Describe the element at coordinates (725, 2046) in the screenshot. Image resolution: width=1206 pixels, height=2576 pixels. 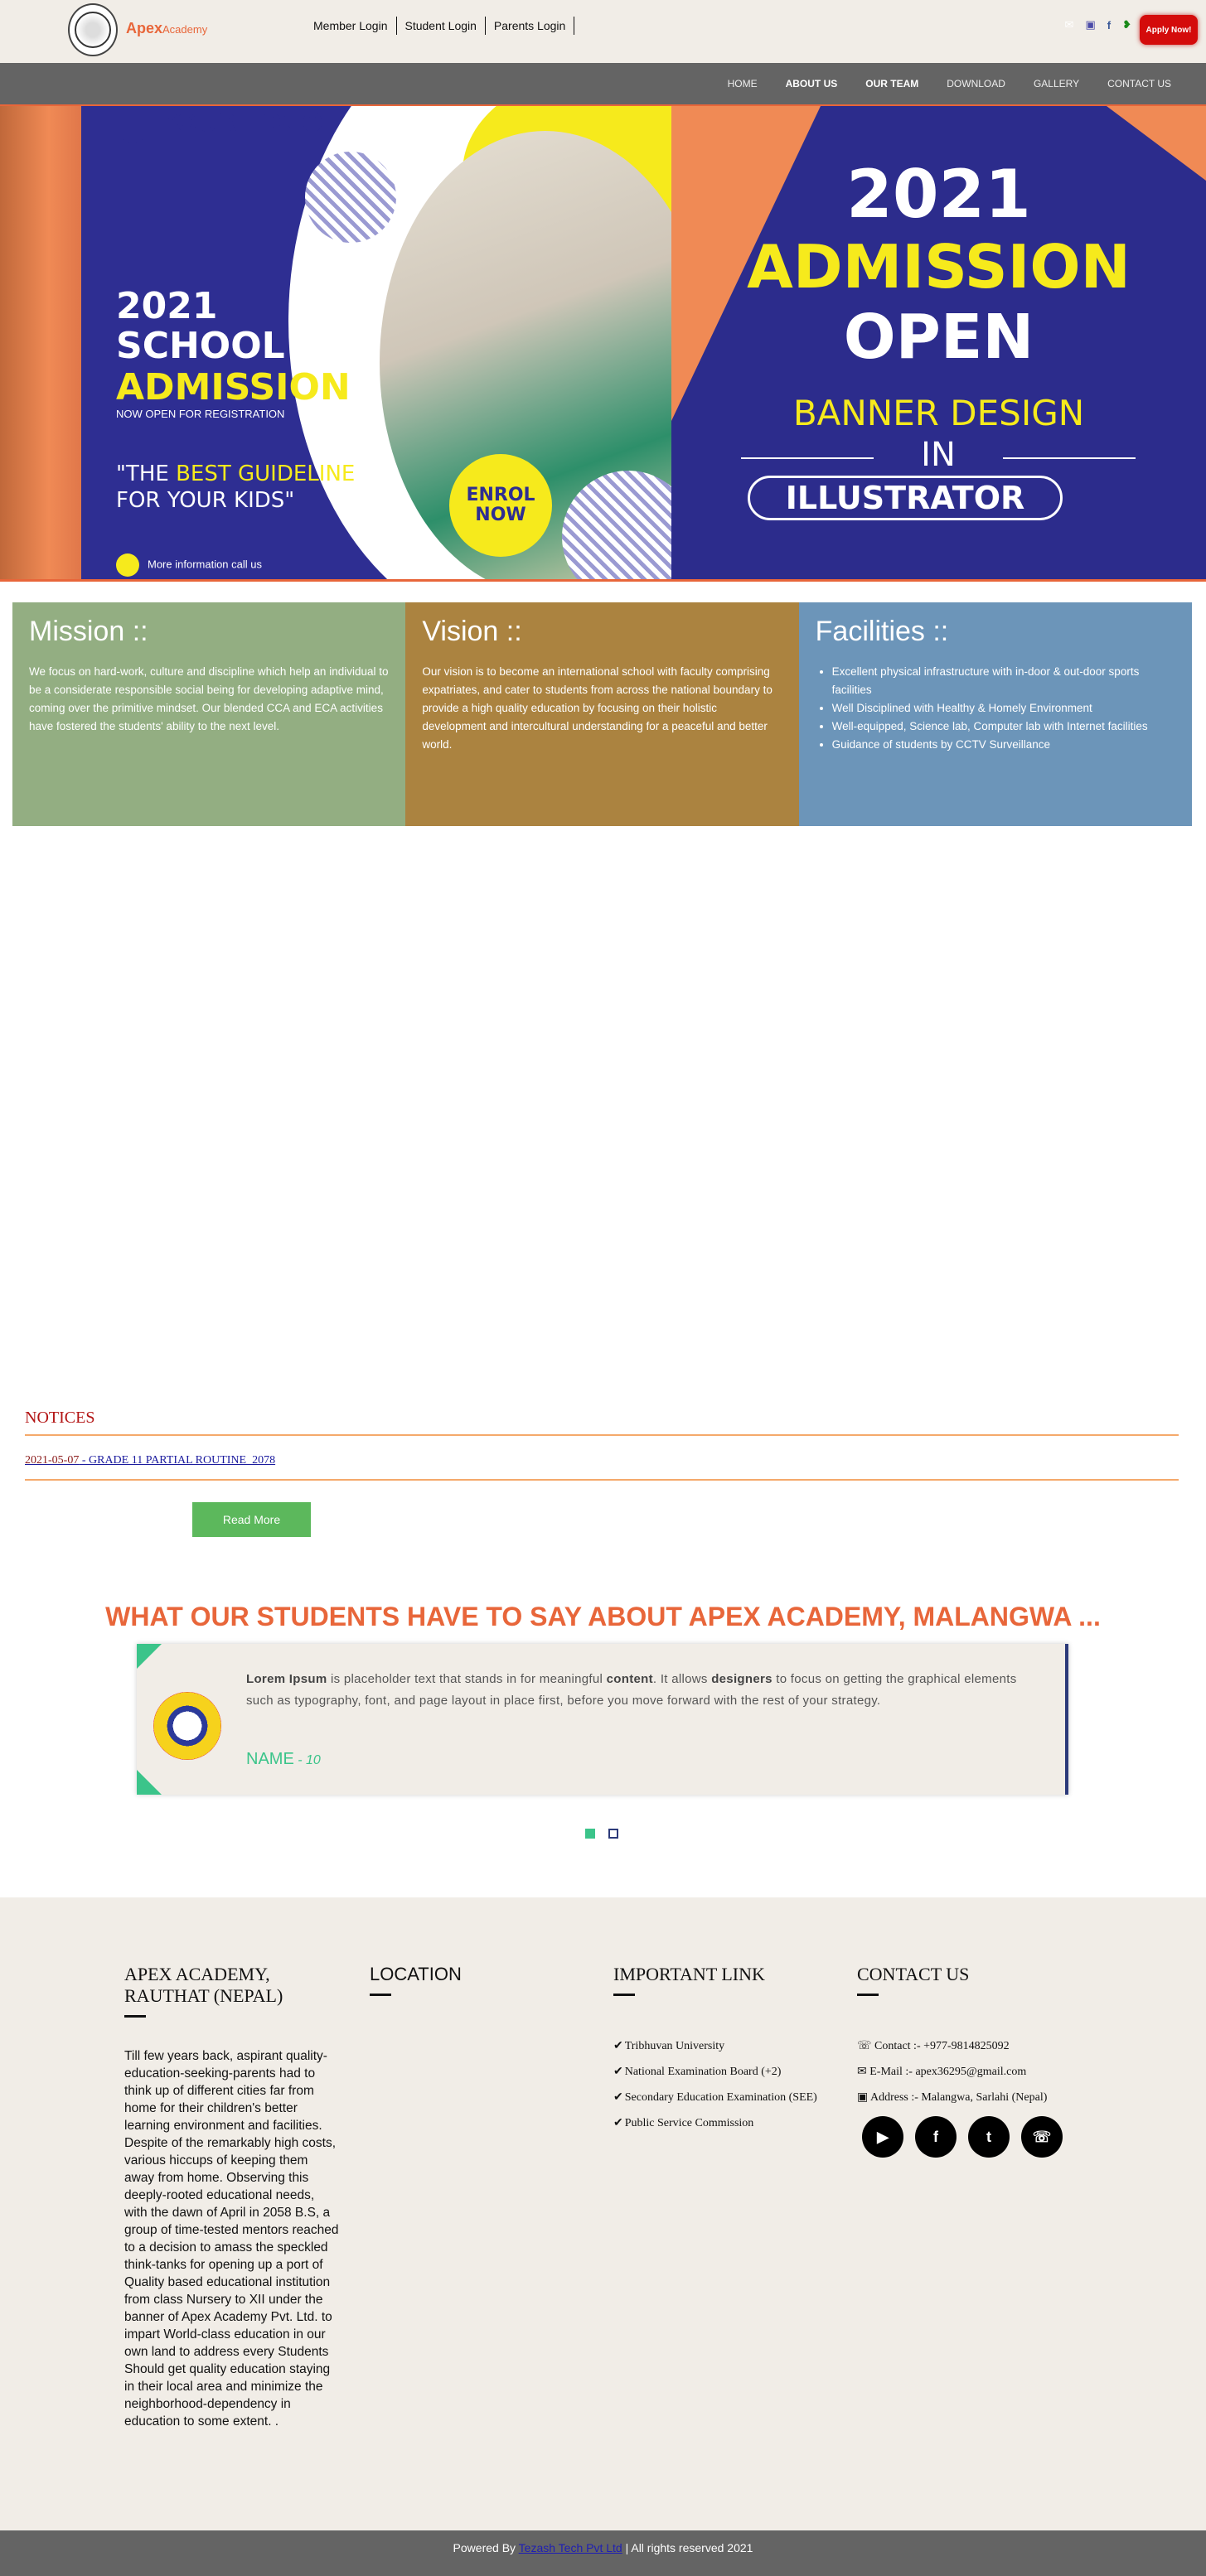
I see `footer-link: ✔ Tribhuvan University` at that location.